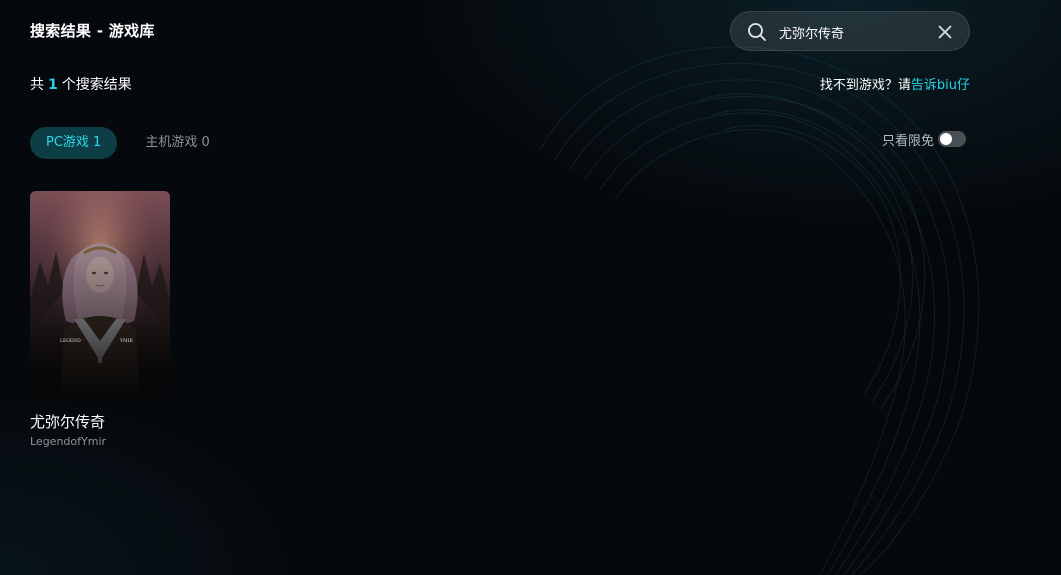 The width and height of the screenshot is (1061, 575). Describe the element at coordinates (757, 32) in the screenshot. I see `search-icon` at that location.